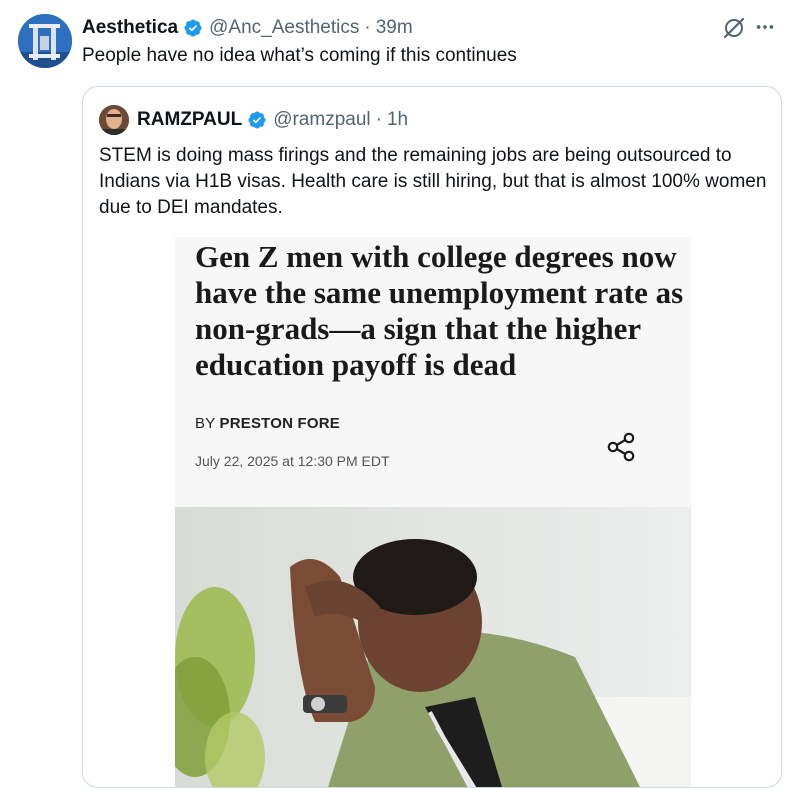  I want to click on article-date: July 22, 2025 at 12:30 PM EDT, so click(292, 461).